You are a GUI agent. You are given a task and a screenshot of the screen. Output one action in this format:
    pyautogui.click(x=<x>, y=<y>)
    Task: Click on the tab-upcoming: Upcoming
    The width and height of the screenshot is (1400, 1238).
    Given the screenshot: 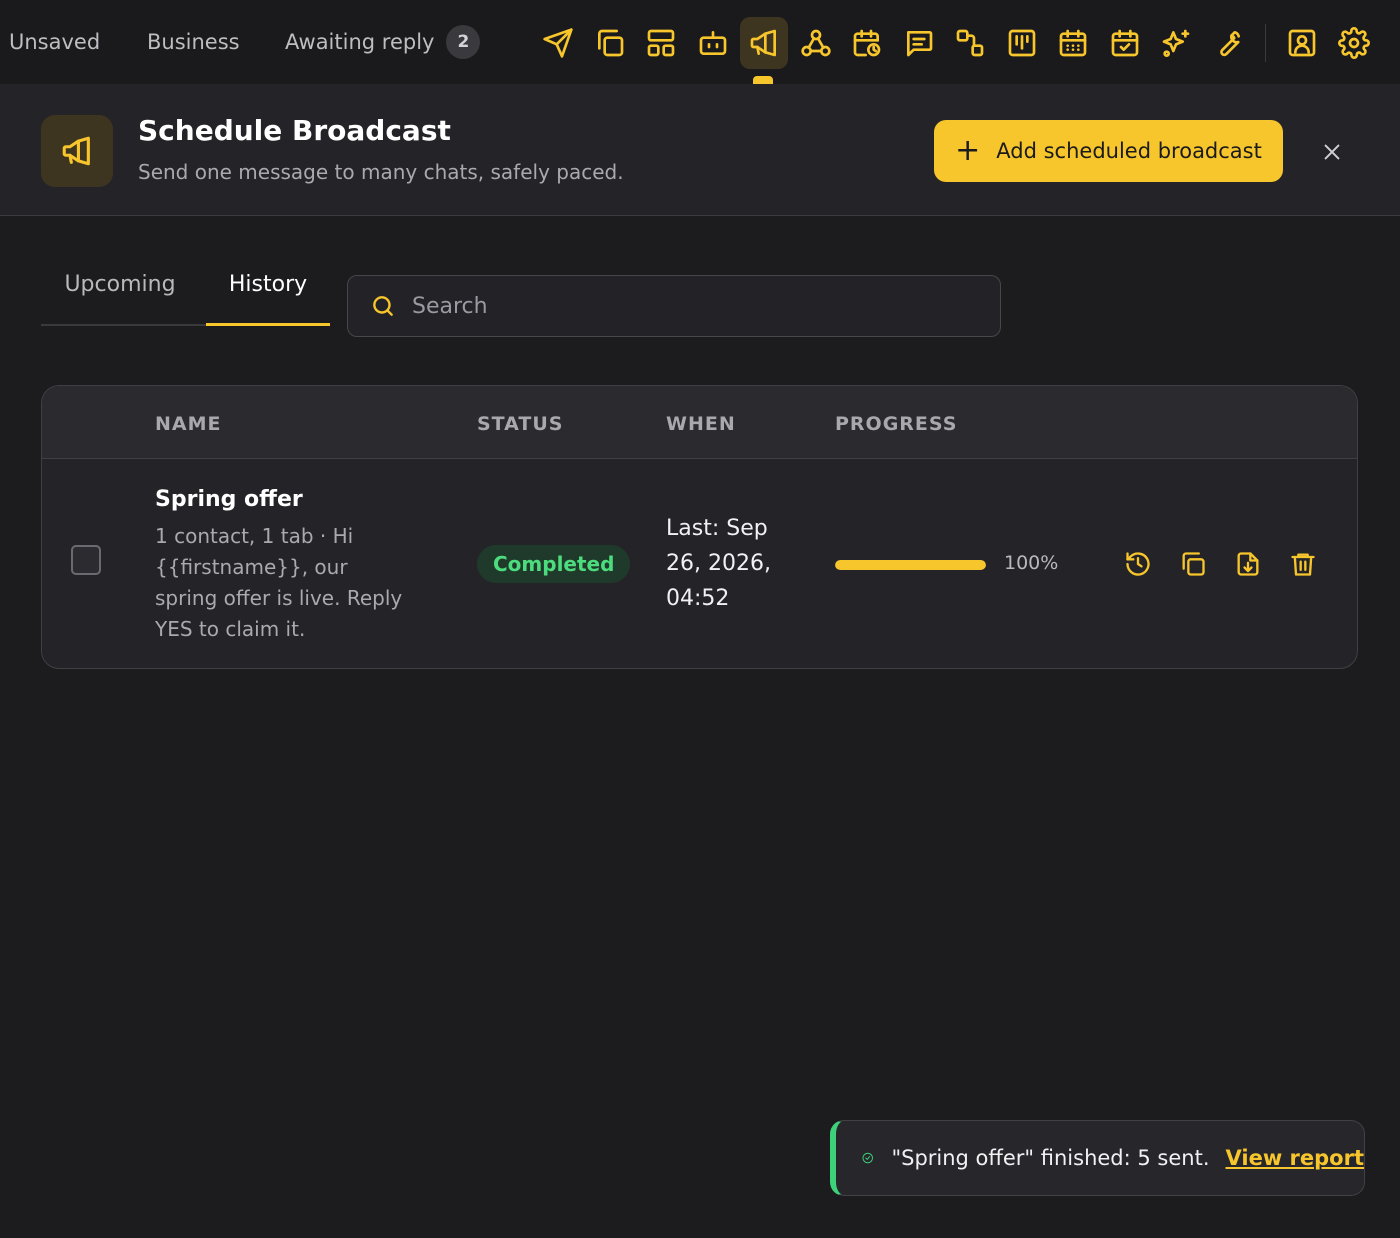 What is the action you would take?
    pyautogui.click(x=120, y=299)
    